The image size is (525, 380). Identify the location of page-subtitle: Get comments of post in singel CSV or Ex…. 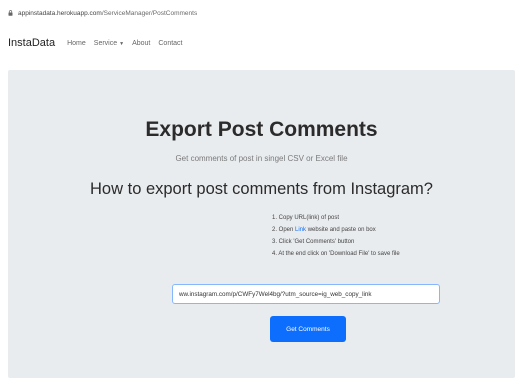
(261, 158).